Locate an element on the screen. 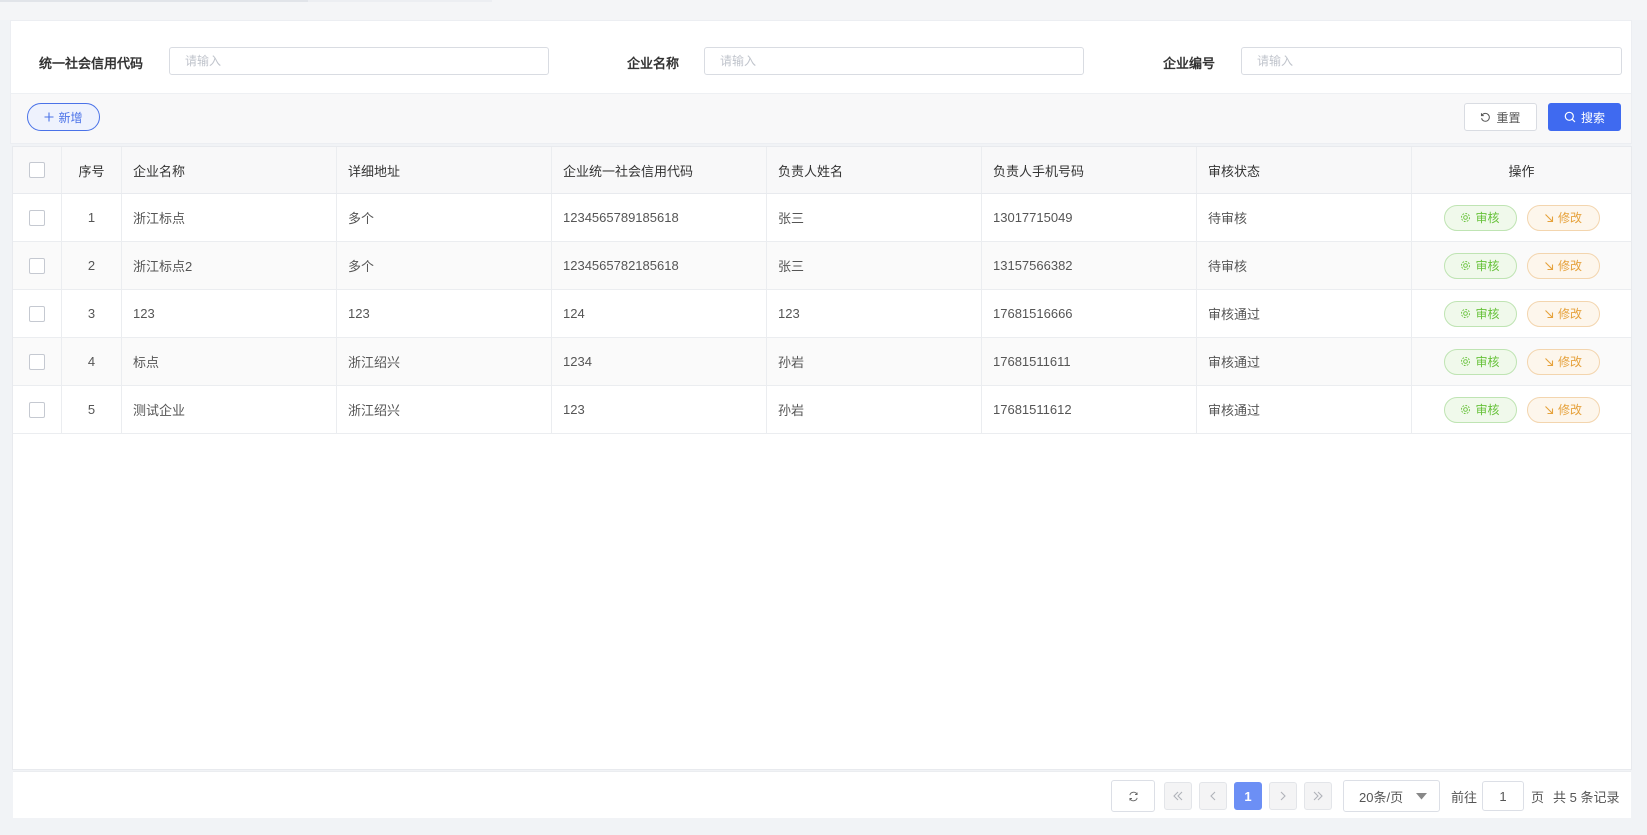  credit-code-input is located at coordinates (359, 61).